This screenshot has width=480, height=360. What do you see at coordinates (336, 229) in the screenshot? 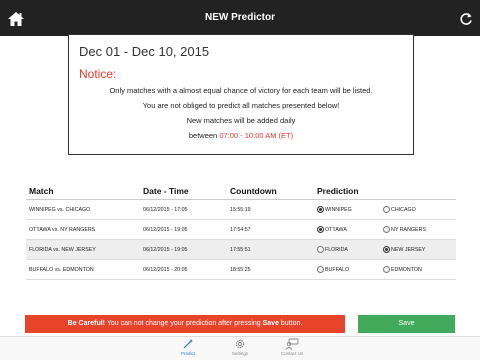
I see `radio-label: OTTAWA` at bounding box center [336, 229].